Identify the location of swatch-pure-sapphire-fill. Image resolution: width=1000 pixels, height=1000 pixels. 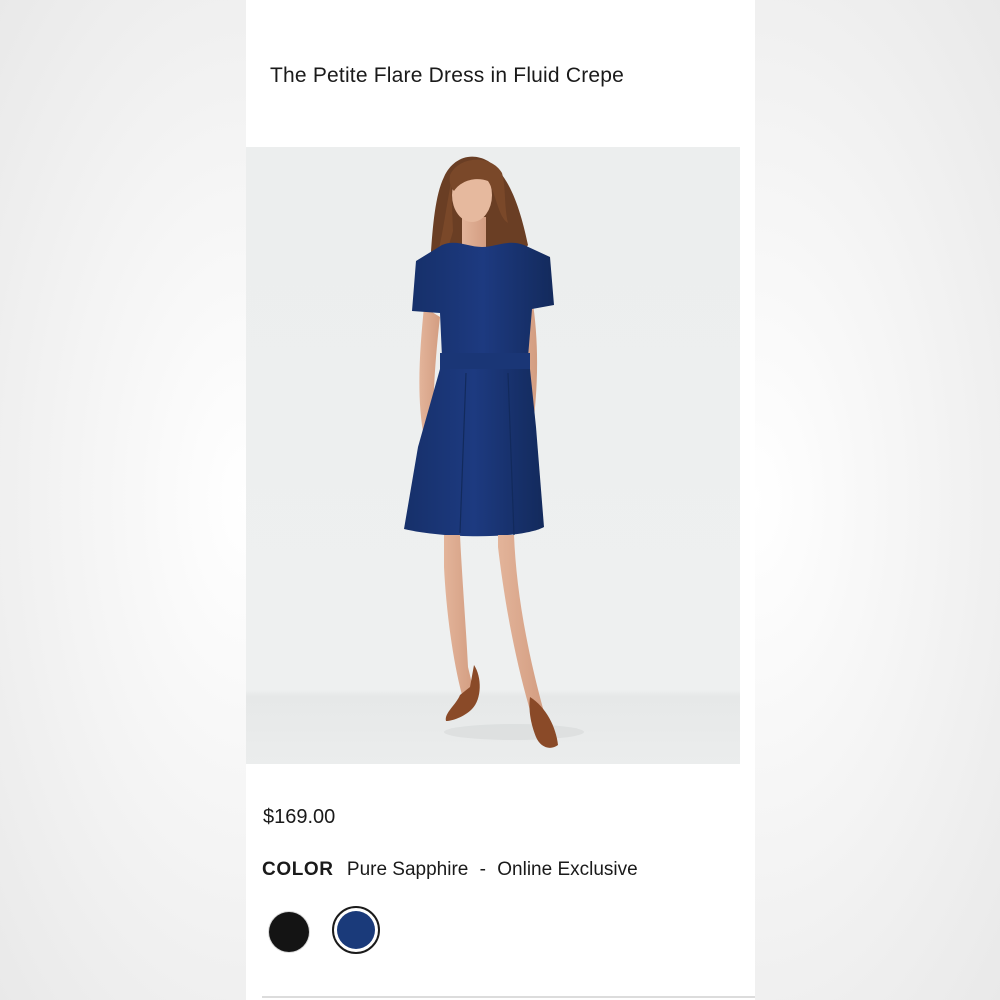
(356, 930).